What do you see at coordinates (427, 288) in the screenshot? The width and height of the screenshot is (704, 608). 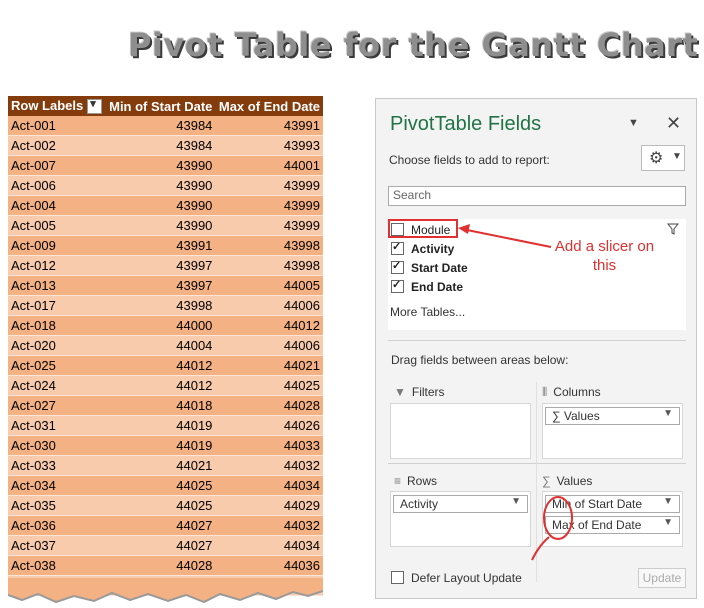 I see `field-end-date: End Date` at bounding box center [427, 288].